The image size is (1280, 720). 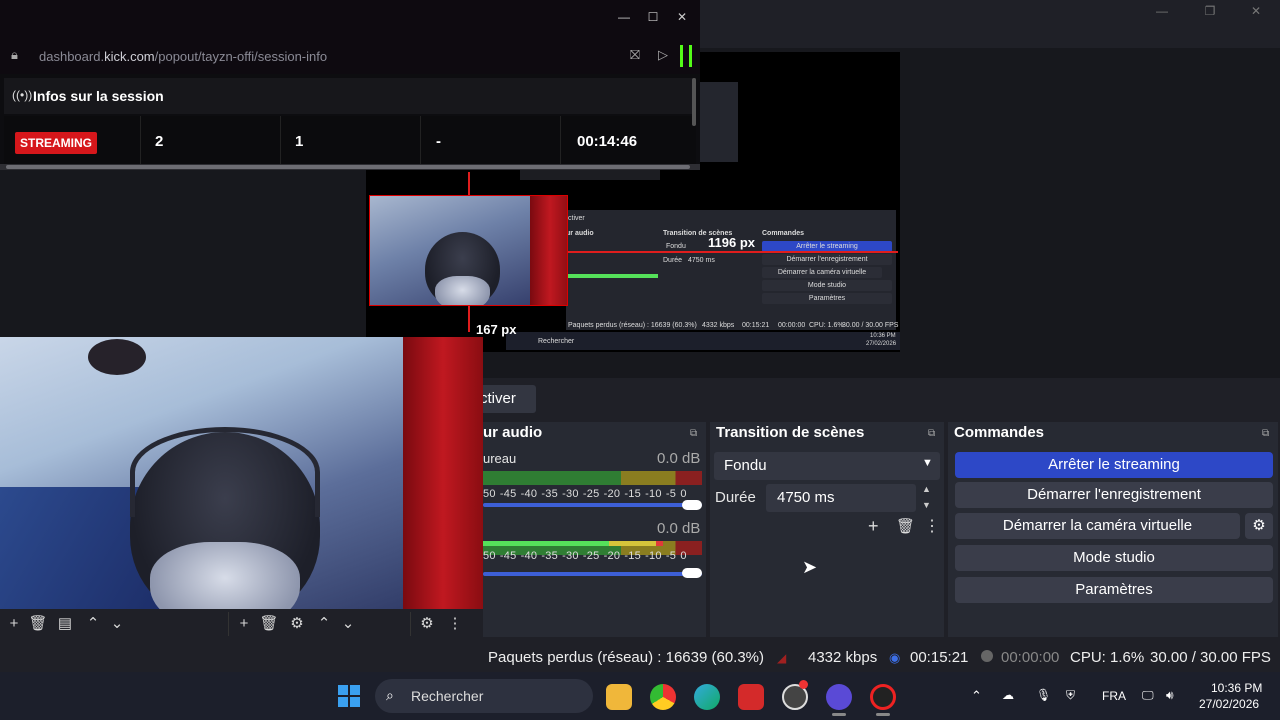 What do you see at coordinates (98, 96) in the screenshot?
I see `session-title: Infos sur la session` at bounding box center [98, 96].